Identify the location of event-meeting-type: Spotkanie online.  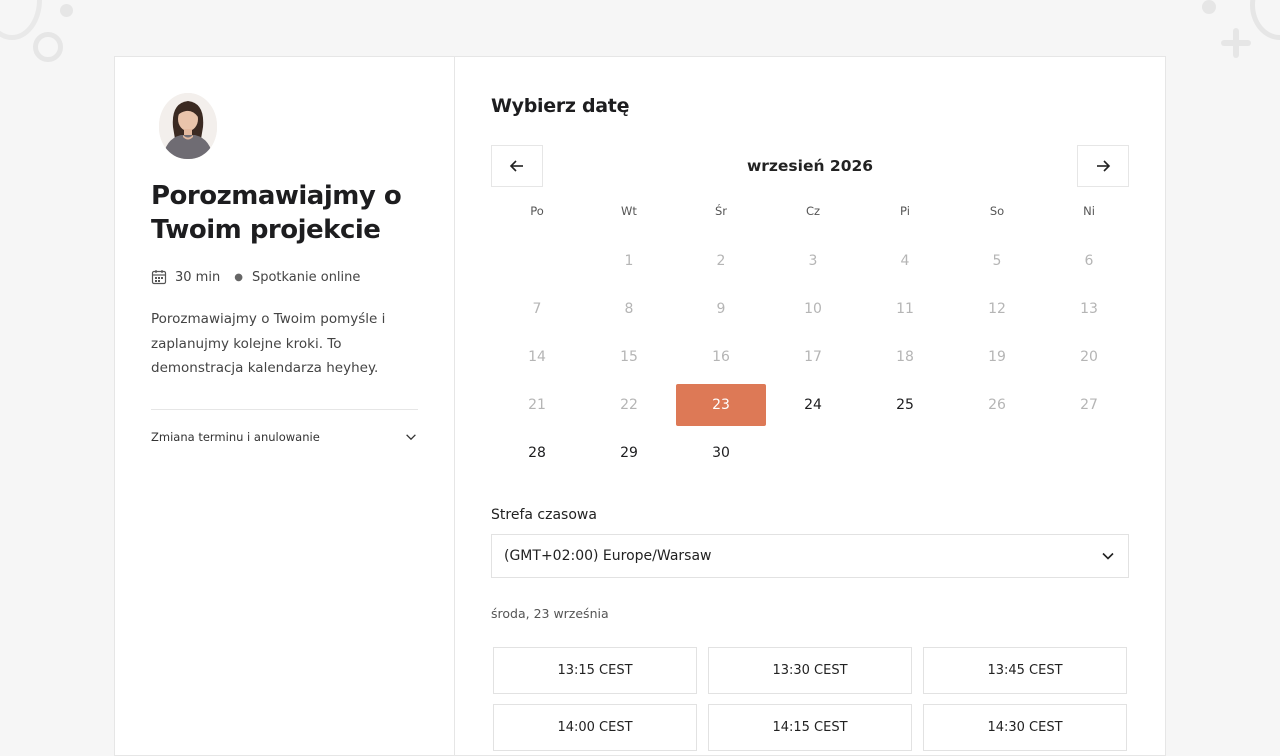
(306, 277).